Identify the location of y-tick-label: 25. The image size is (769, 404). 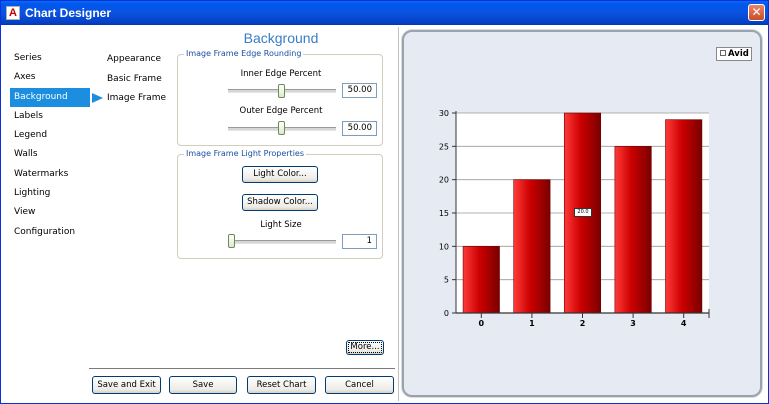
(444, 146).